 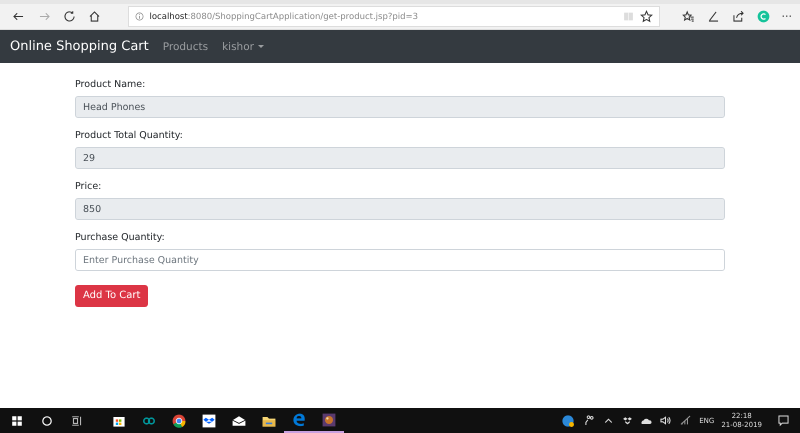 I want to click on caret-icon, so click(x=261, y=46).